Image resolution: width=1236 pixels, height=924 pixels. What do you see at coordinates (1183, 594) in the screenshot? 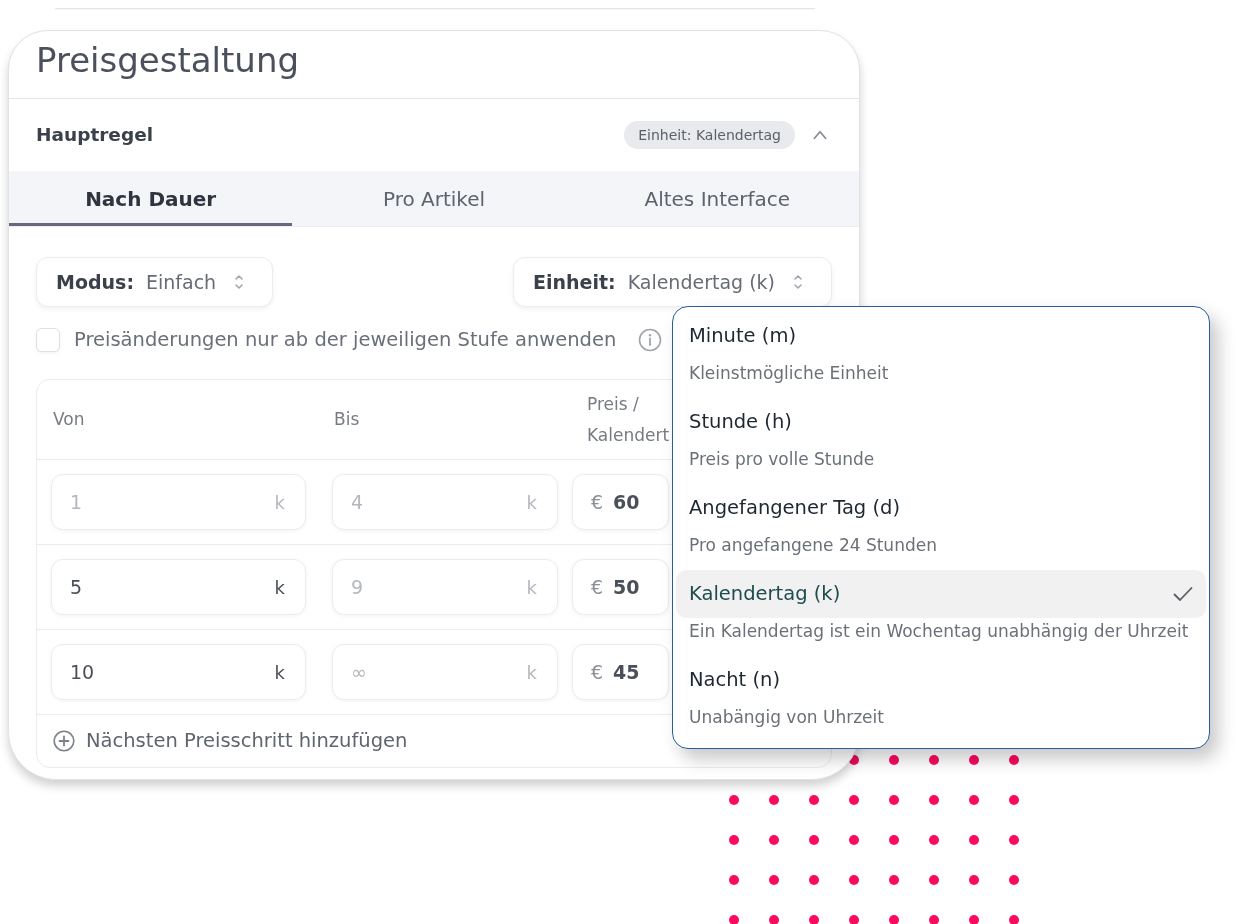
I see `check-icon` at bounding box center [1183, 594].